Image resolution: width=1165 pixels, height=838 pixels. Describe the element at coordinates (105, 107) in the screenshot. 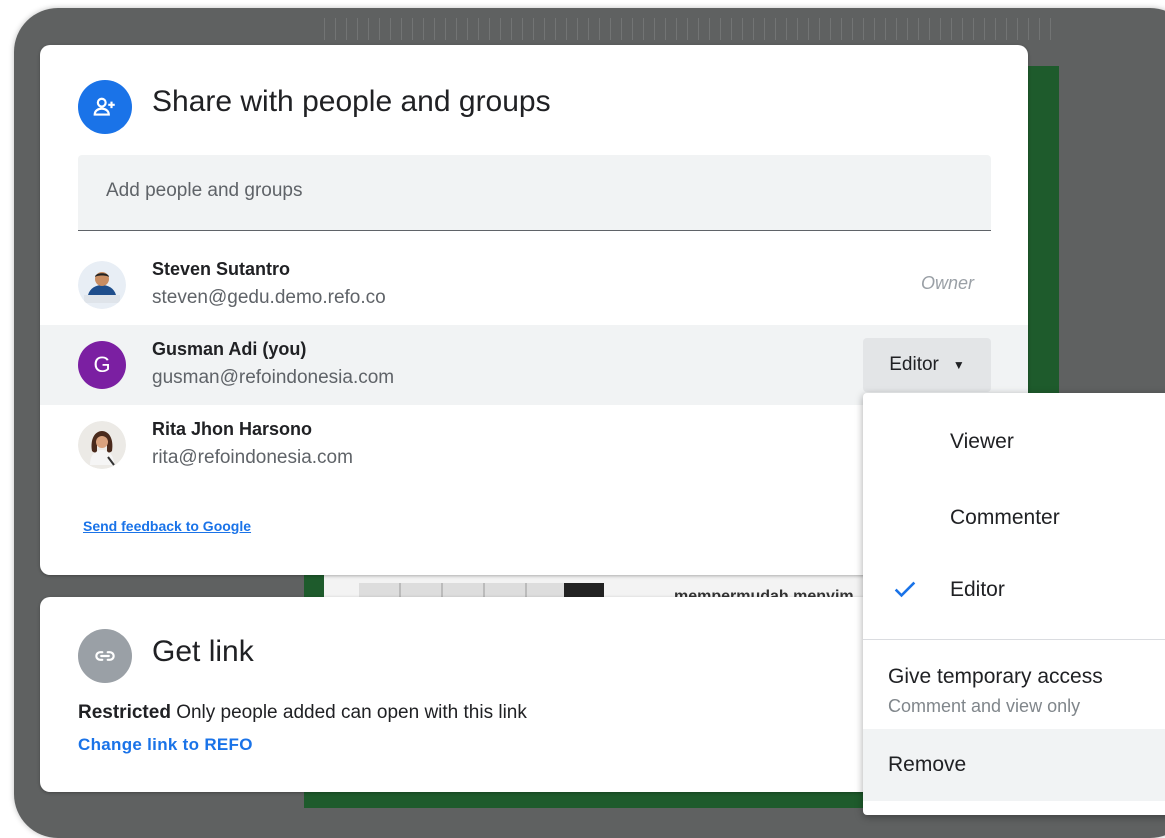

I see `person-add-icon` at that location.